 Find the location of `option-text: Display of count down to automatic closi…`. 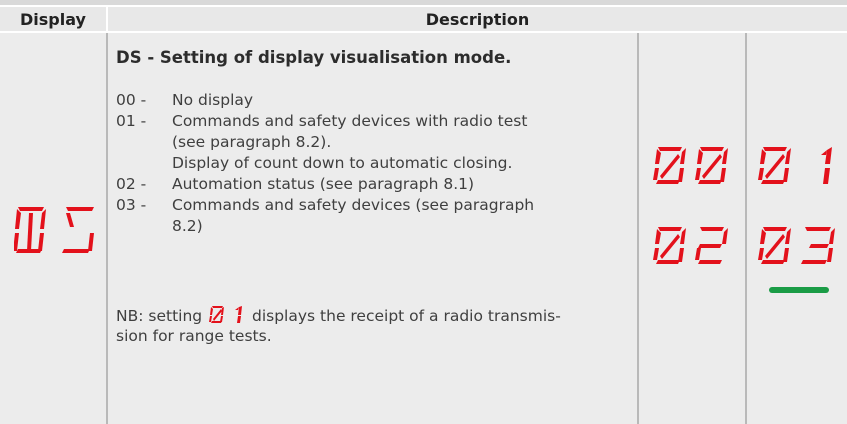

option-text: Display of count down to automatic closi… is located at coordinates (342, 163).